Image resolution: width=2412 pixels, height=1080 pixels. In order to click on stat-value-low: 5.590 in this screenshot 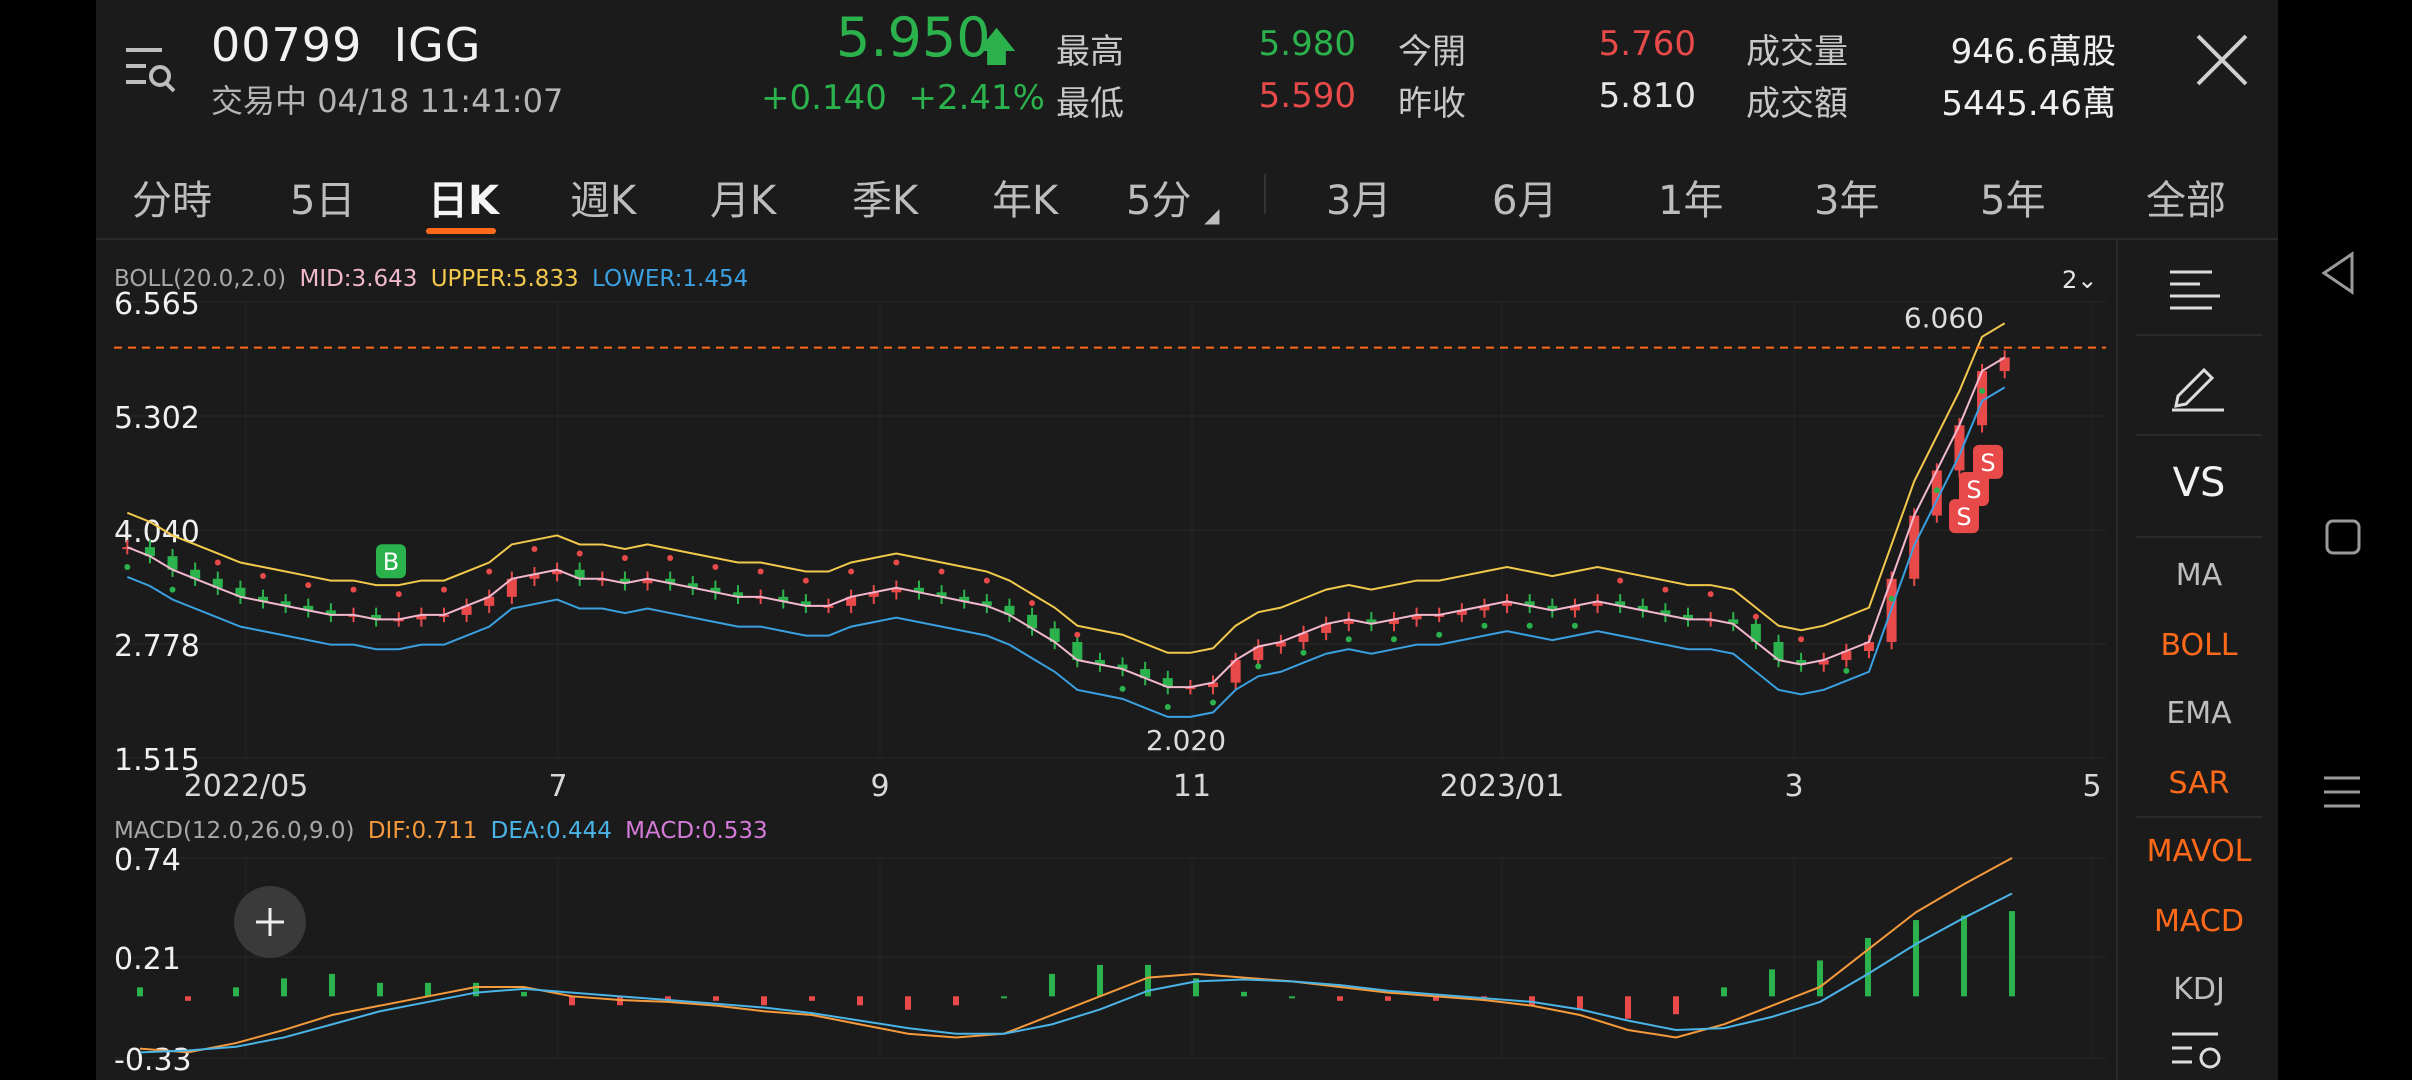, I will do `click(1307, 96)`.